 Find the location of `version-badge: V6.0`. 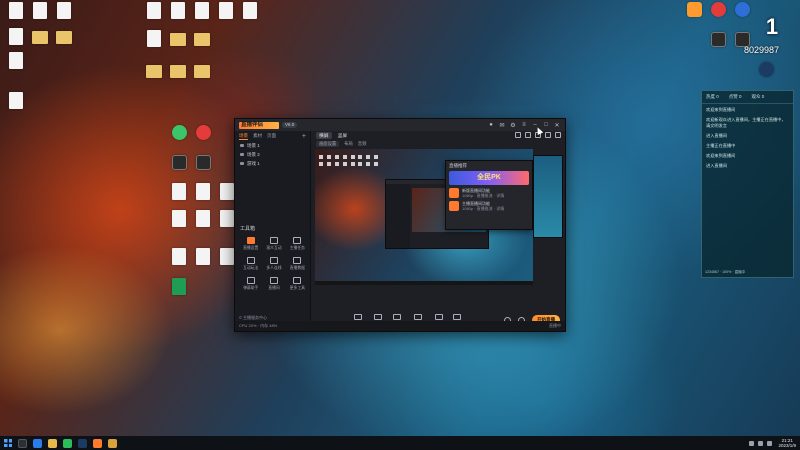

version-badge: V6.0 is located at coordinates (290, 125).